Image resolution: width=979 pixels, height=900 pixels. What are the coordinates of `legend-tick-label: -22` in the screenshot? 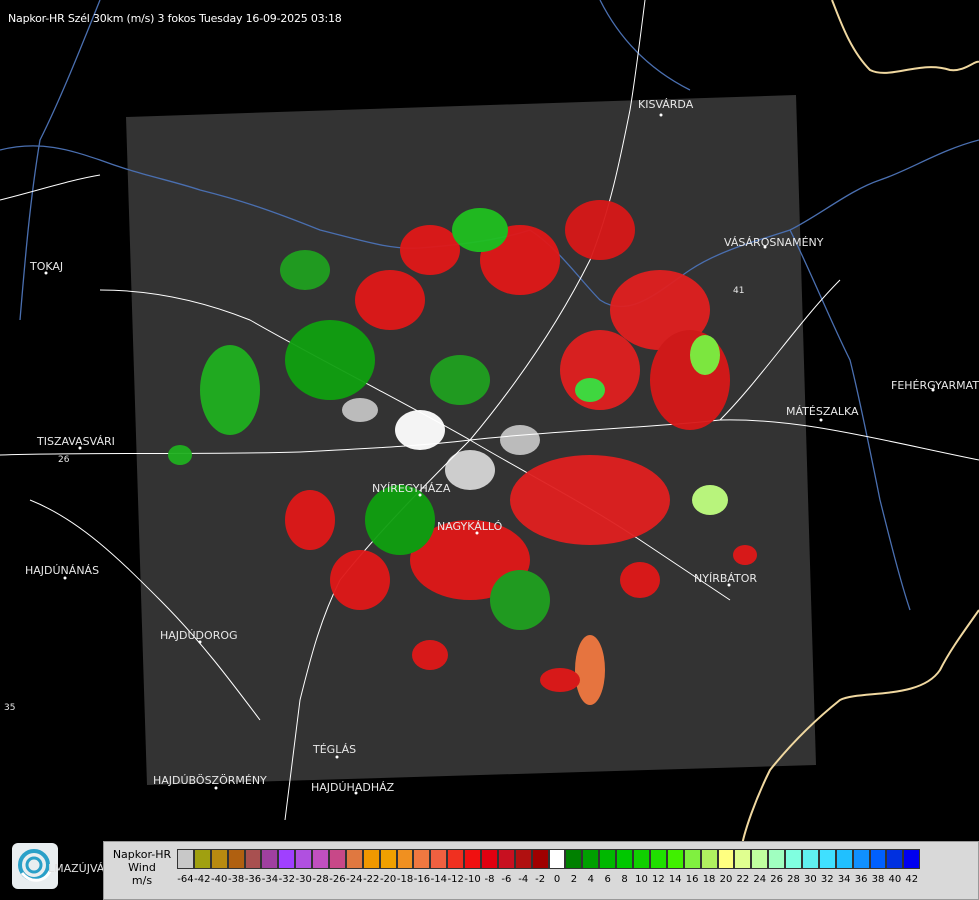 It's located at (371, 879).